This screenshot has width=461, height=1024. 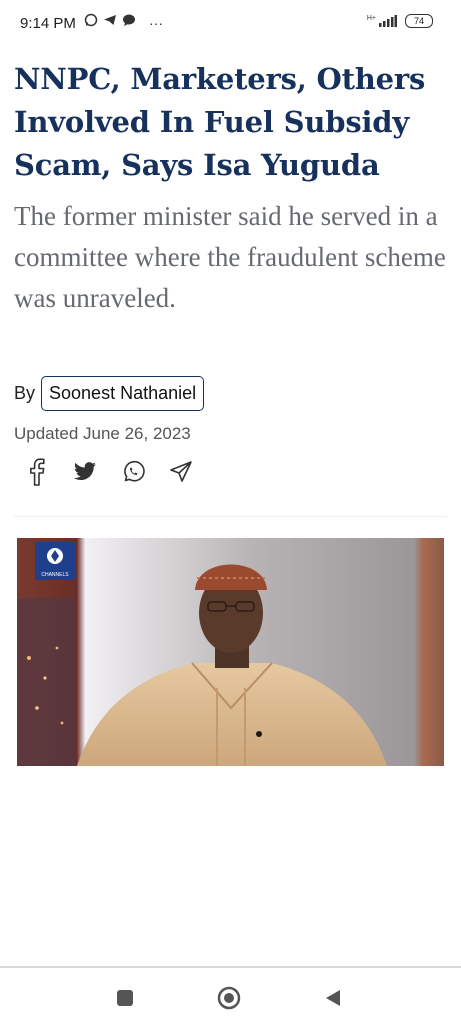 What do you see at coordinates (333, 998) in the screenshot?
I see `back-triangle-icon` at bounding box center [333, 998].